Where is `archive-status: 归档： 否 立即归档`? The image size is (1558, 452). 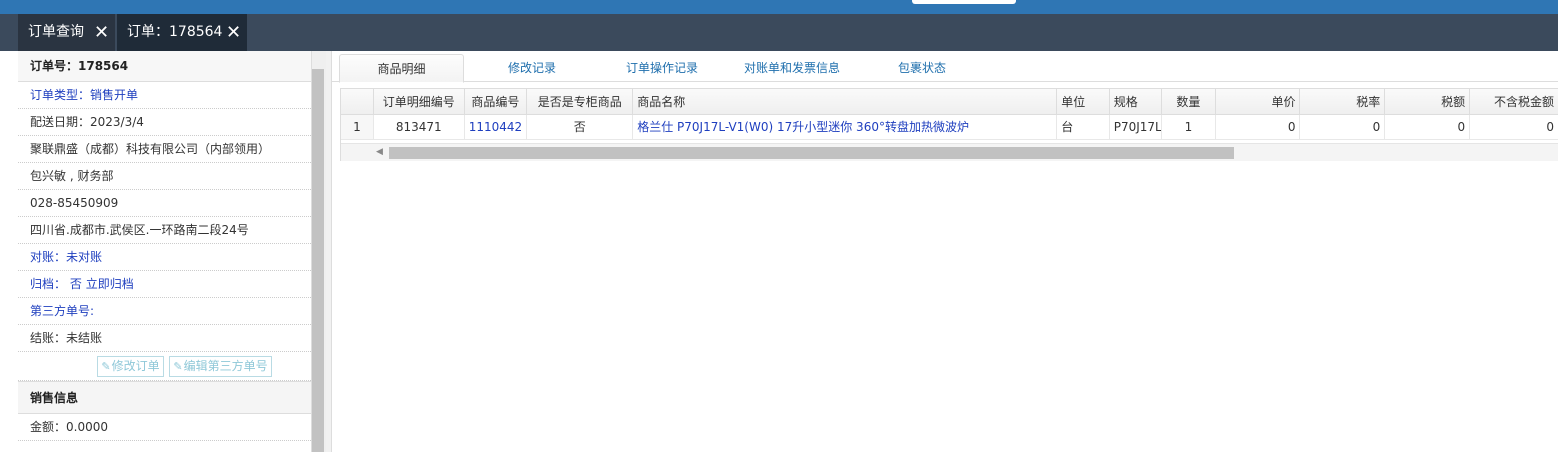
archive-status: 归档： 否 立即归档 is located at coordinates (164, 284).